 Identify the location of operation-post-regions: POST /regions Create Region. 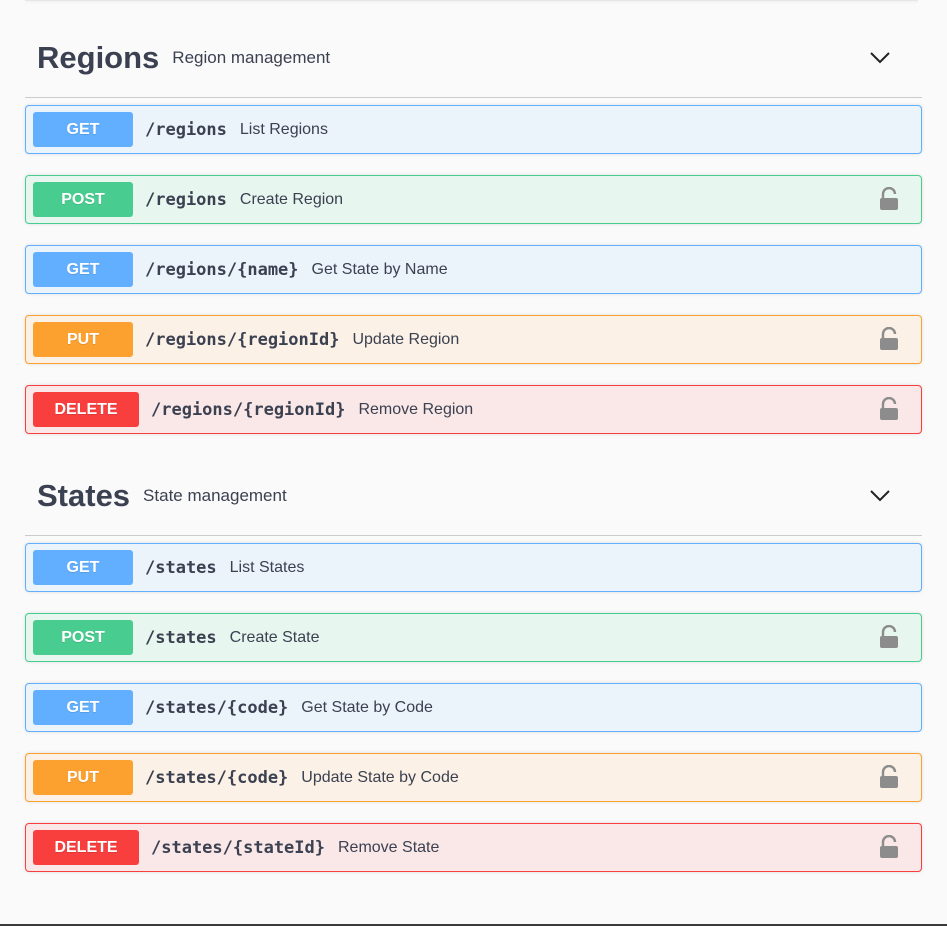
(473, 199).